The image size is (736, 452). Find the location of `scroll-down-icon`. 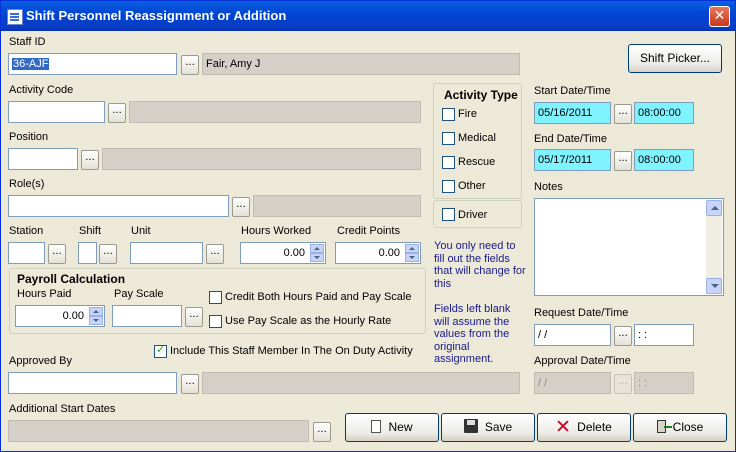

scroll-down-icon is located at coordinates (714, 286).